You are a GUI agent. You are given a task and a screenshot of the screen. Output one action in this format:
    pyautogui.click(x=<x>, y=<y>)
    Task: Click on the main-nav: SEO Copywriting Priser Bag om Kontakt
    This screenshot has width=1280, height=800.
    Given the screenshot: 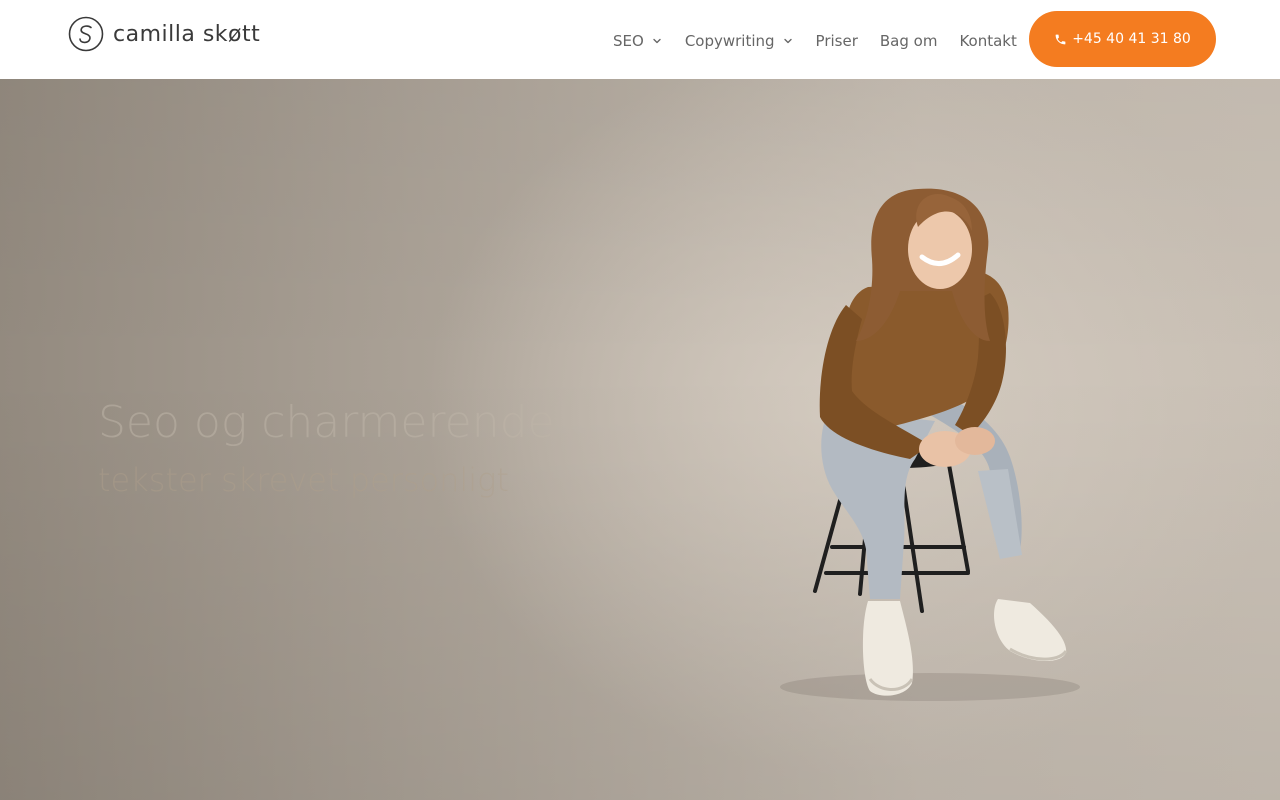 What is the action you would take?
    pyautogui.click(x=815, y=41)
    